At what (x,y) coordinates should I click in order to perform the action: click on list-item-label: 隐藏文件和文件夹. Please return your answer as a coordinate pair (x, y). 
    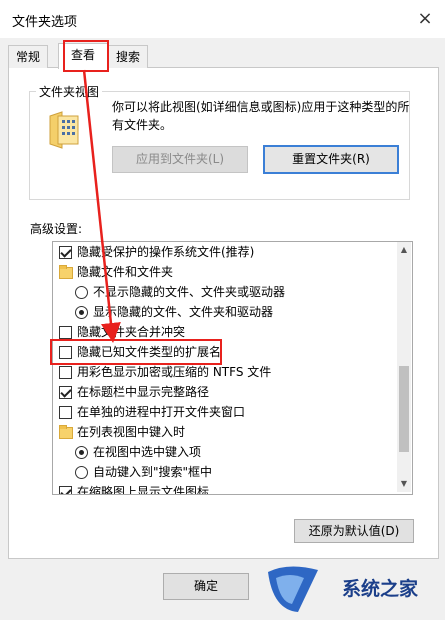
    Looking at the image, I should click on (125, 272).